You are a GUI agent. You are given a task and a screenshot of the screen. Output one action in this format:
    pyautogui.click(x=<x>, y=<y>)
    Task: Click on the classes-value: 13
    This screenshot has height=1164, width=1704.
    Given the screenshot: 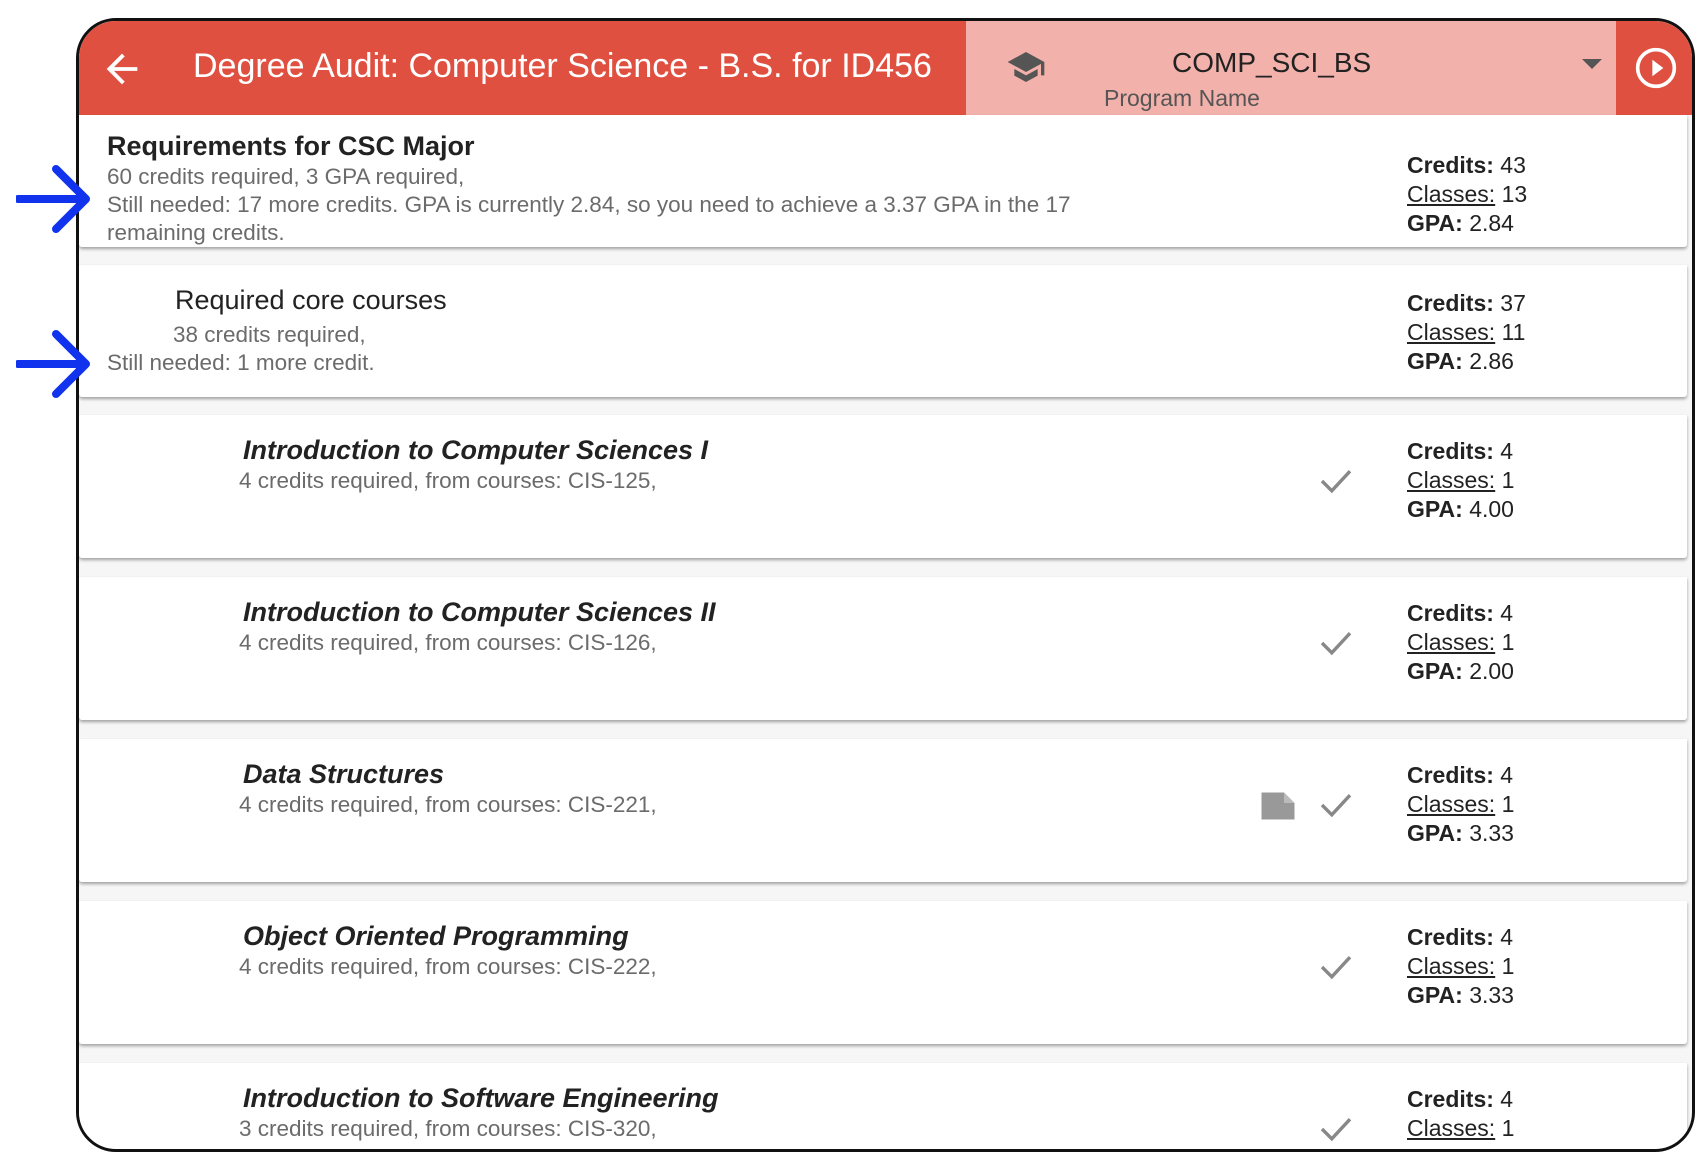 What is the action you would take?
    pyautogui.click(x=1514, y=194)
    